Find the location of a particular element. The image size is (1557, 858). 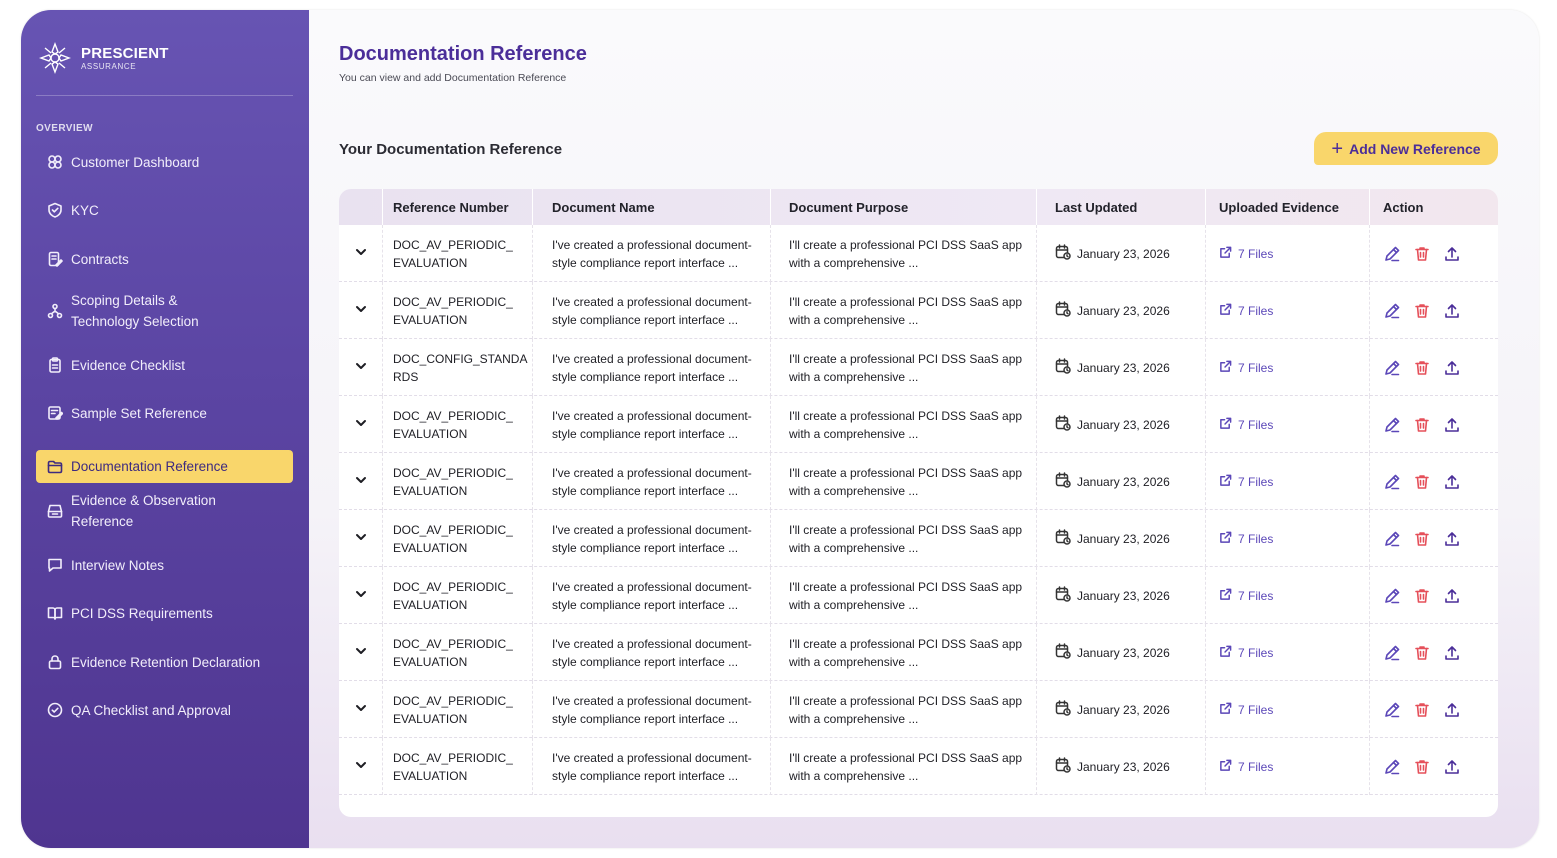

lock-icon is located at coordinates (54, 662).